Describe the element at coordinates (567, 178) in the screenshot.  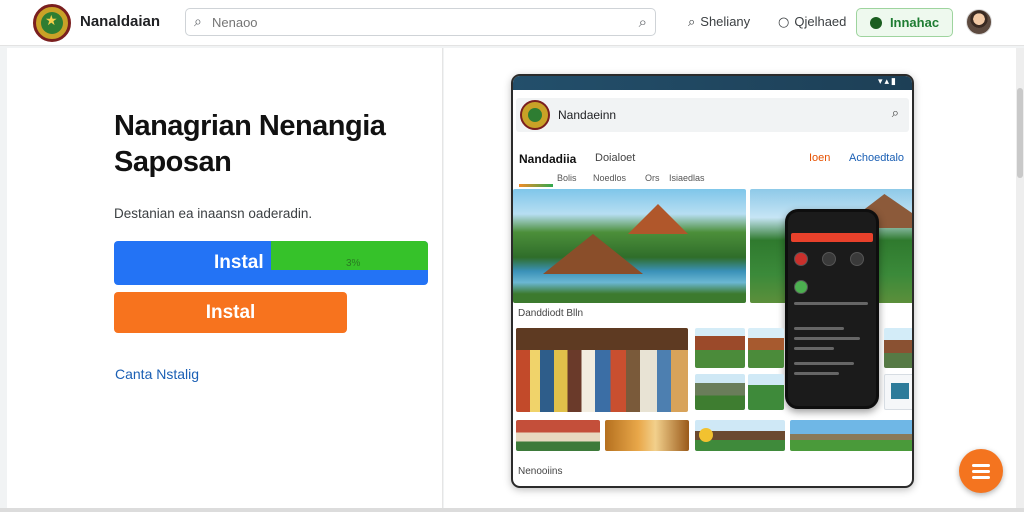
I see `preview-subtab-1: Bolis` at that location.